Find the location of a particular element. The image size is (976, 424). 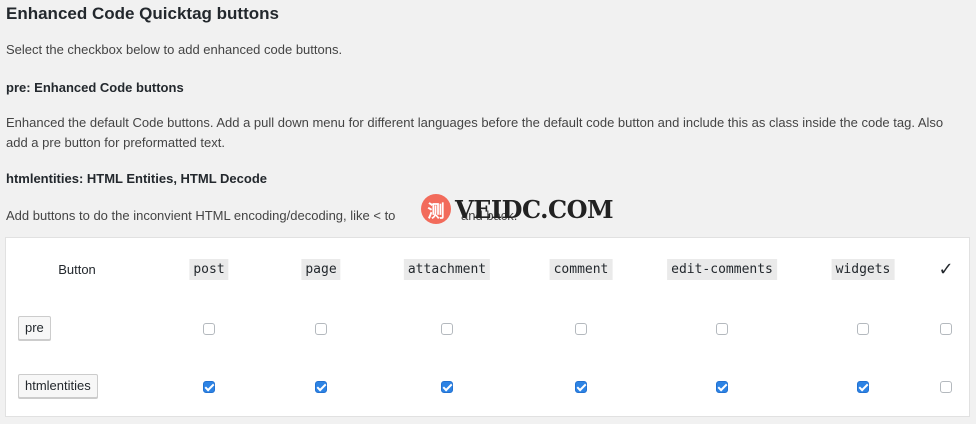

header-edit-comments: edit-comments is located at coordinates (722, 269).